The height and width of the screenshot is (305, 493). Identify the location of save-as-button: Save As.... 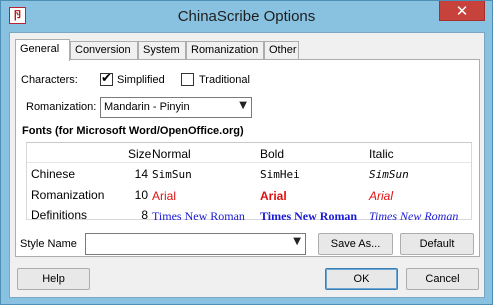
(355, 244).